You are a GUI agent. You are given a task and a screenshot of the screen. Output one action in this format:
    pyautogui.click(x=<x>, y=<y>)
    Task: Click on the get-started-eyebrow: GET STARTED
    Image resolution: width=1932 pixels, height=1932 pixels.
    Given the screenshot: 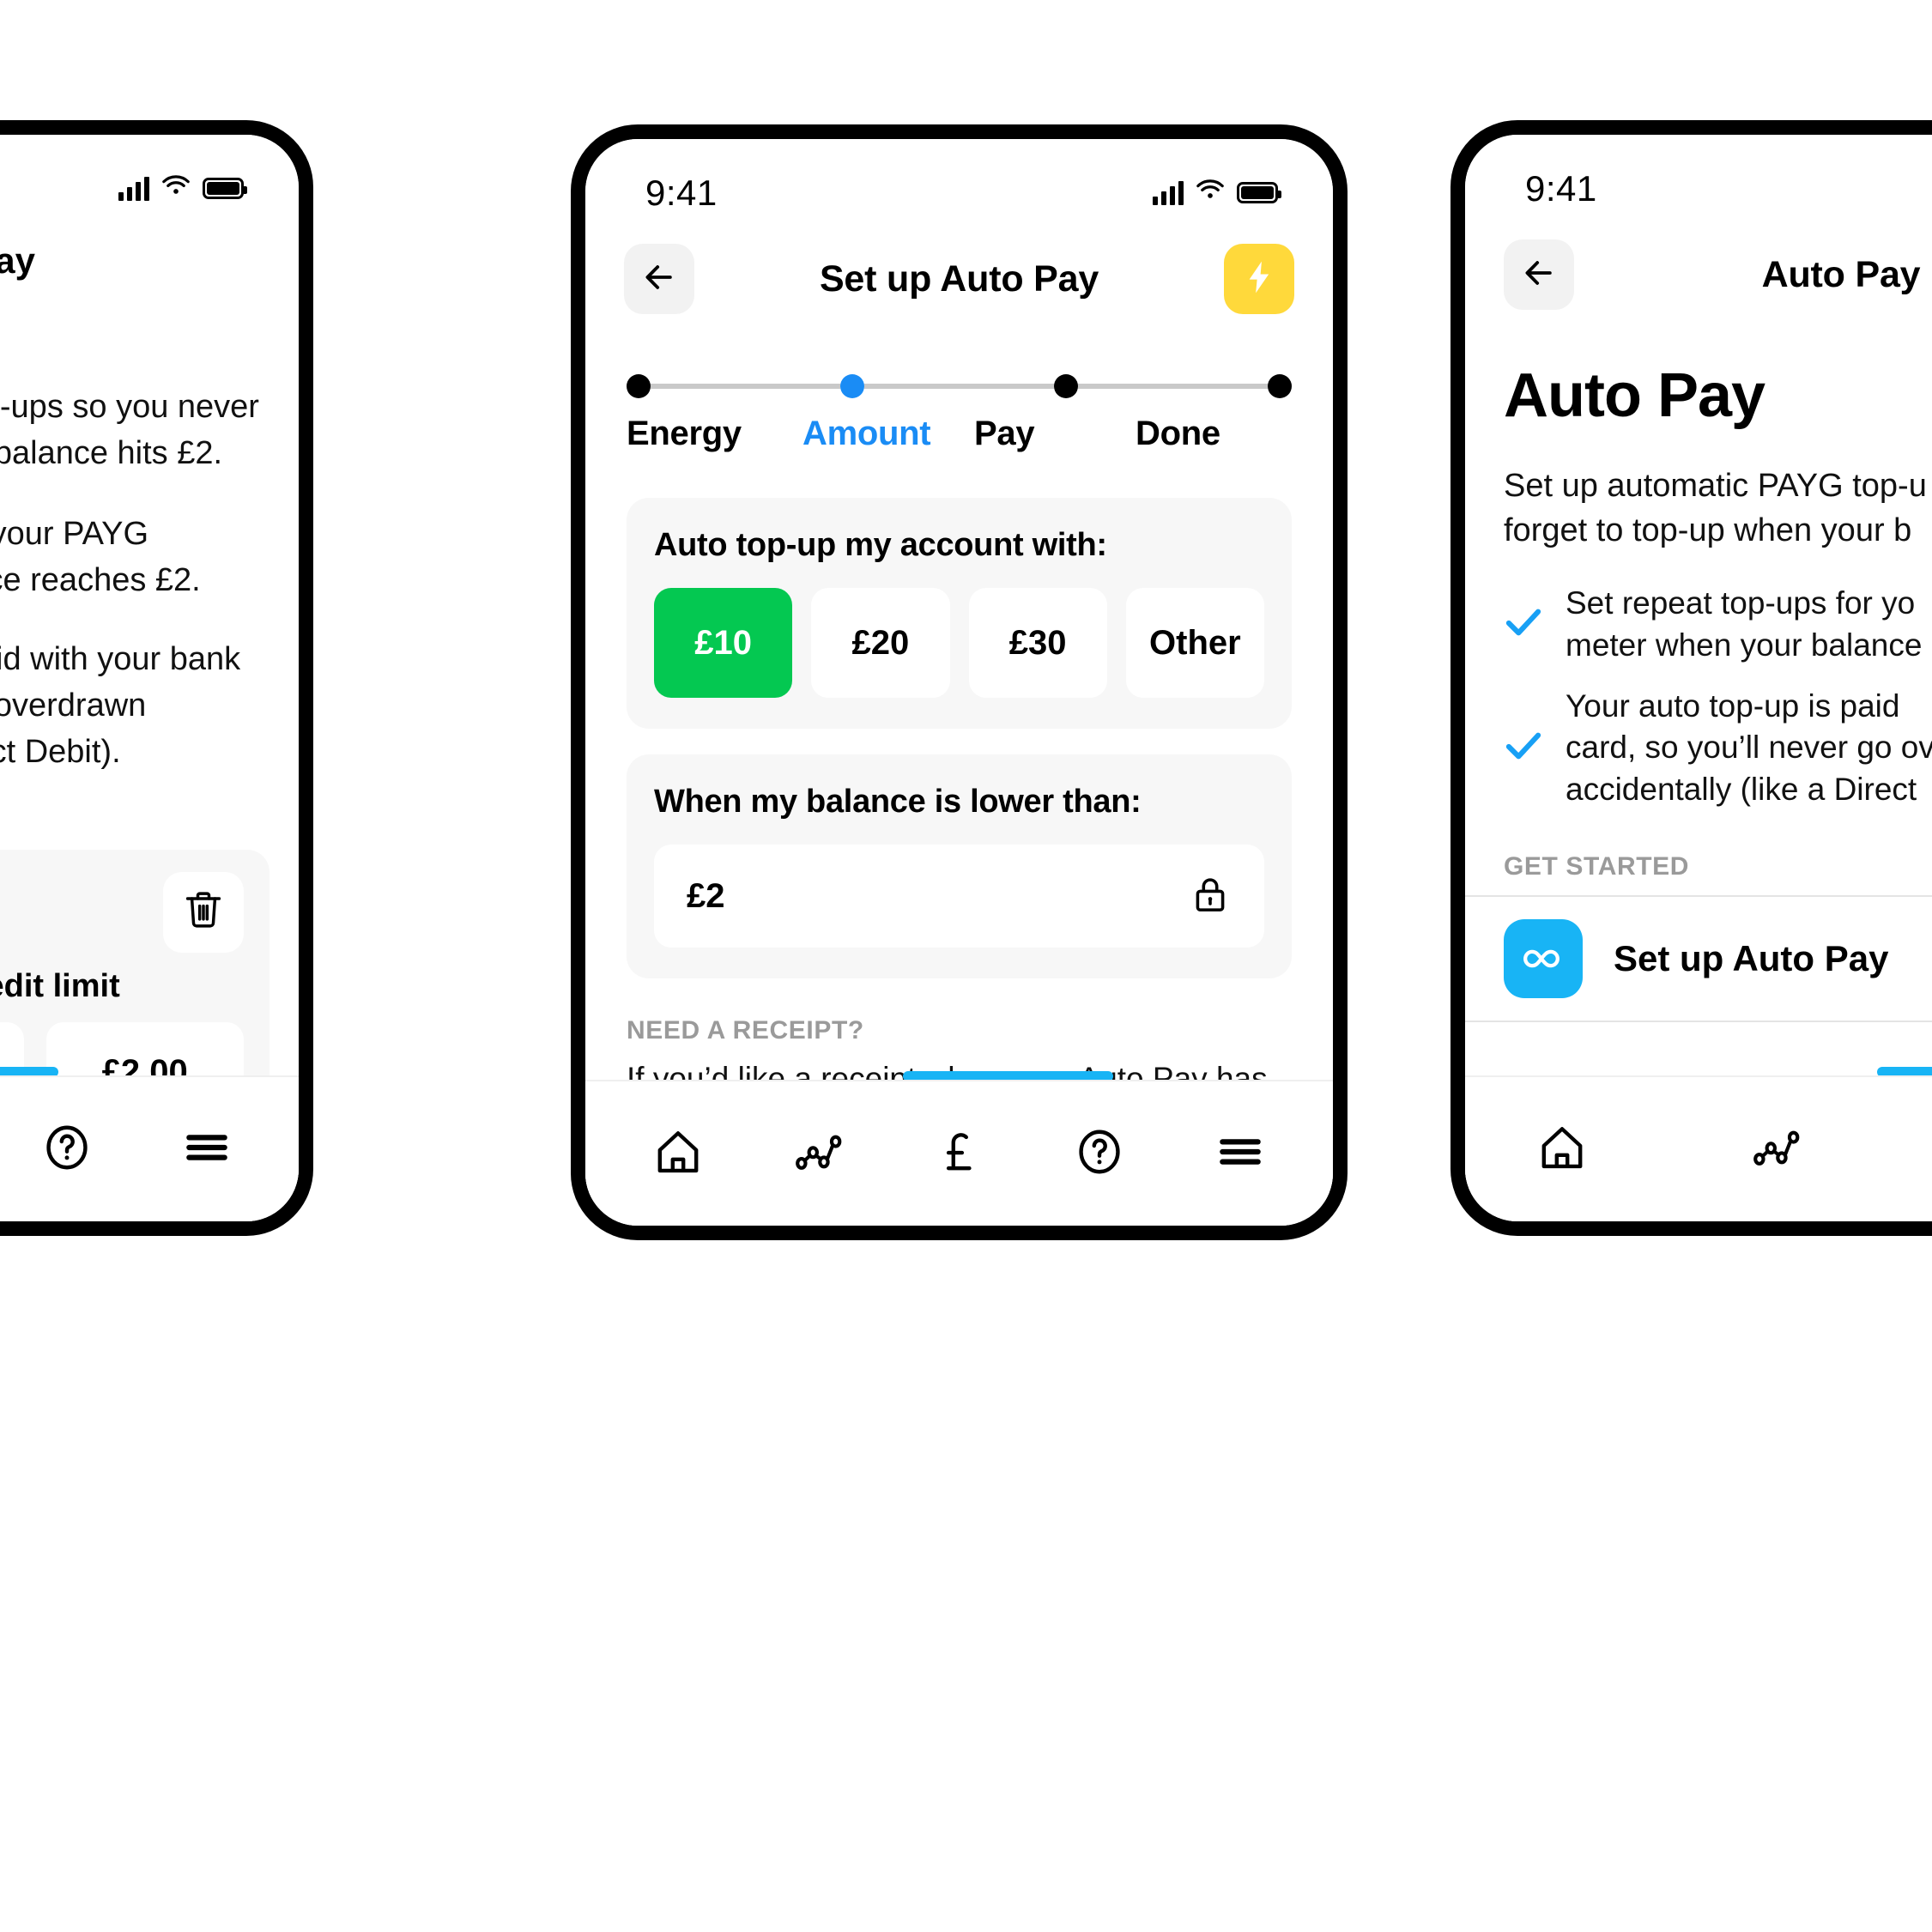 What is the action you would take?
    pyautogui.click(x=1597, y=866)
    